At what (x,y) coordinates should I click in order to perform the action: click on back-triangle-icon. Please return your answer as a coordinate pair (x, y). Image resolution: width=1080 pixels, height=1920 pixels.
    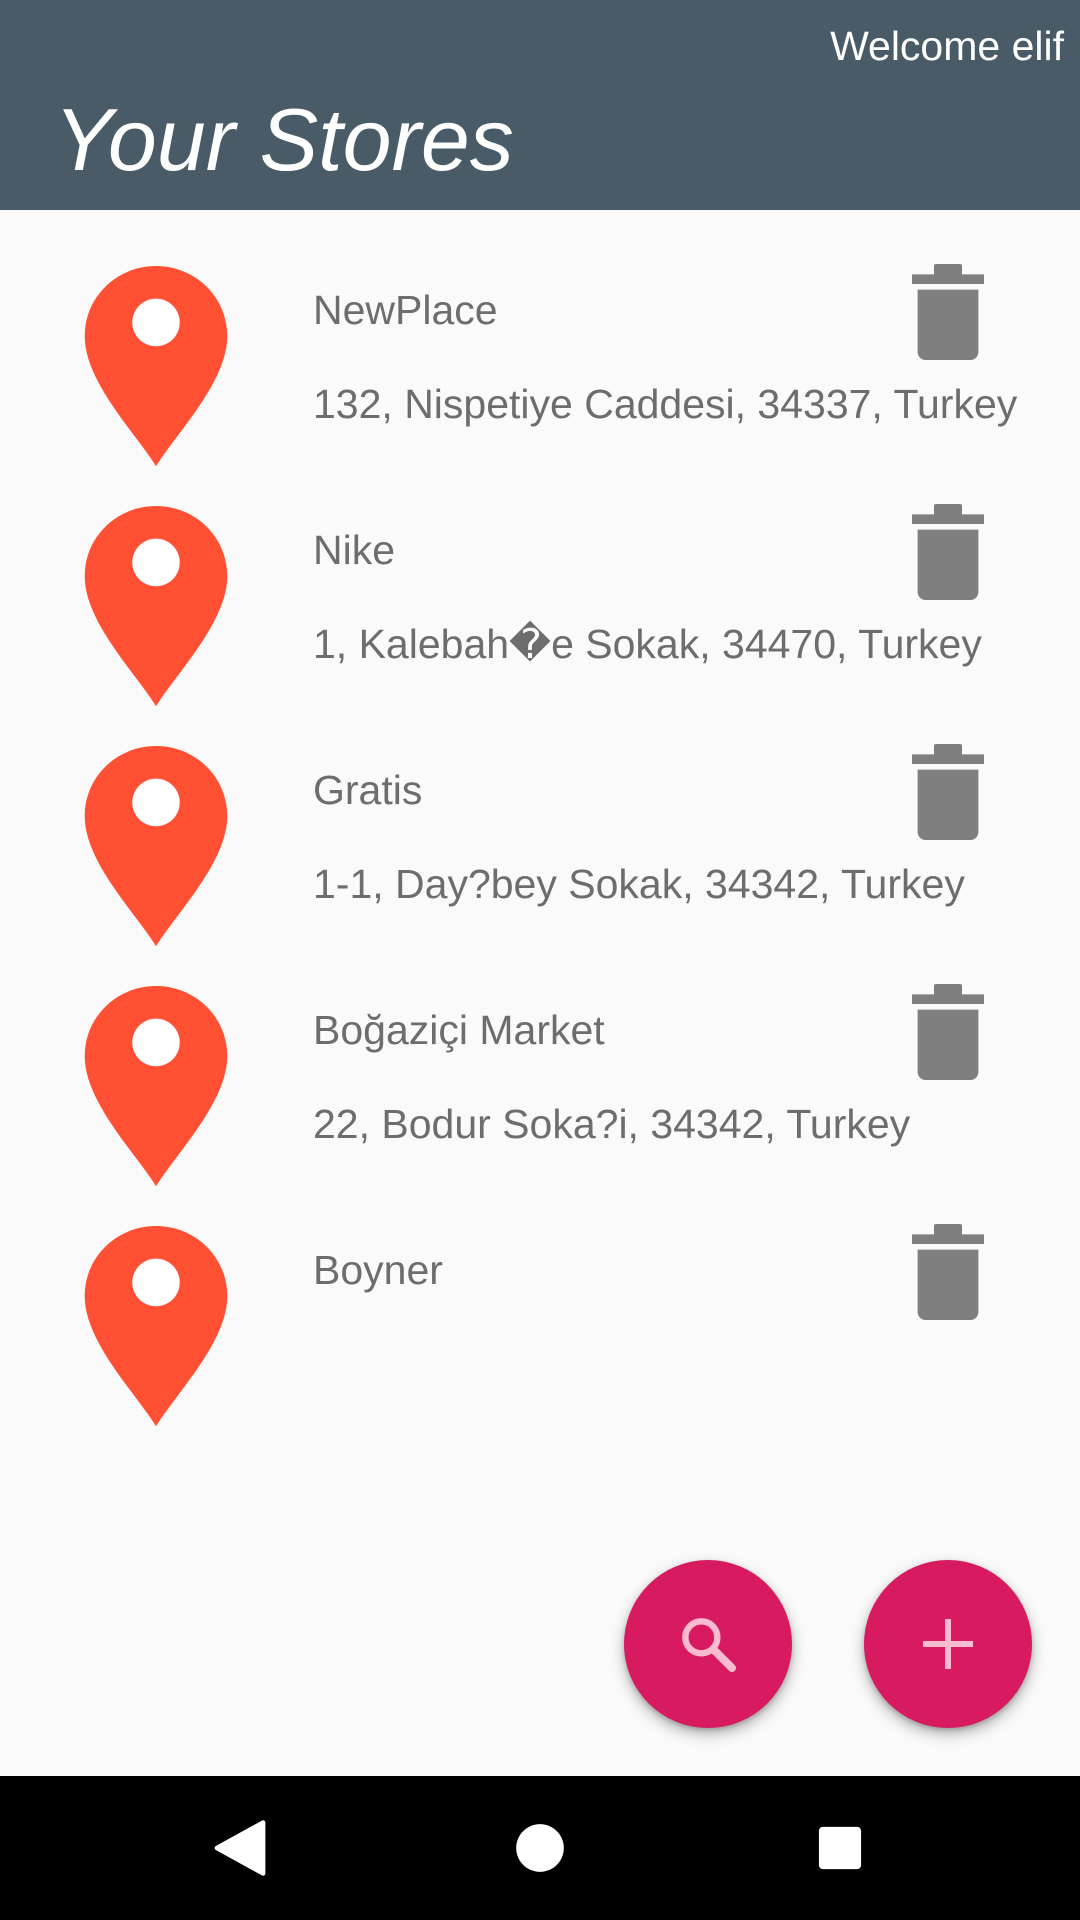
    Looking at the image, I should click on (240, 1848).